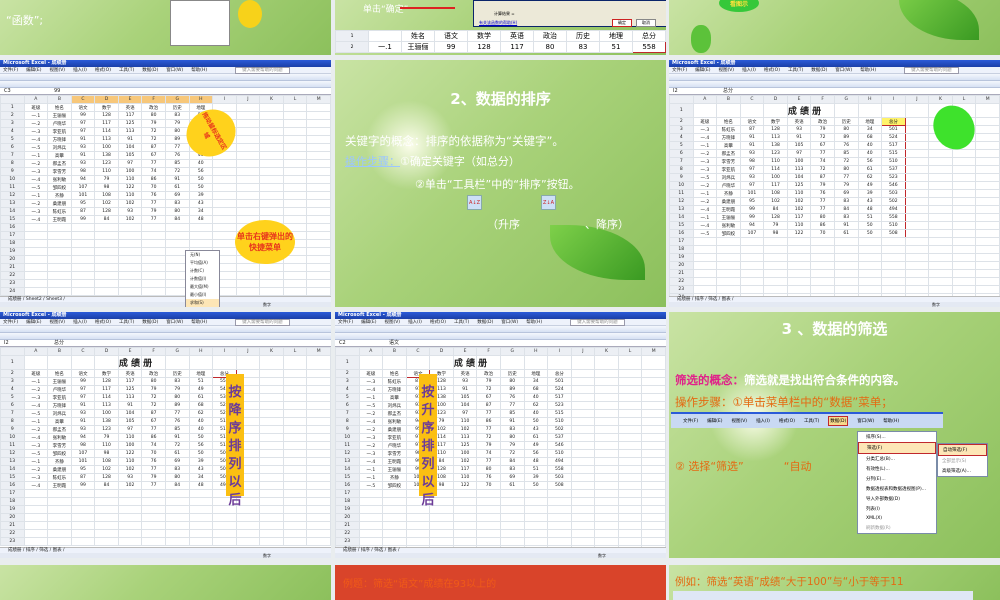 The height and width of the screenshot is (600, 1000). What do you see at coordinates (201, 219) in the screenshot?
I see `cell: 48` at bounding box center [201, 219].